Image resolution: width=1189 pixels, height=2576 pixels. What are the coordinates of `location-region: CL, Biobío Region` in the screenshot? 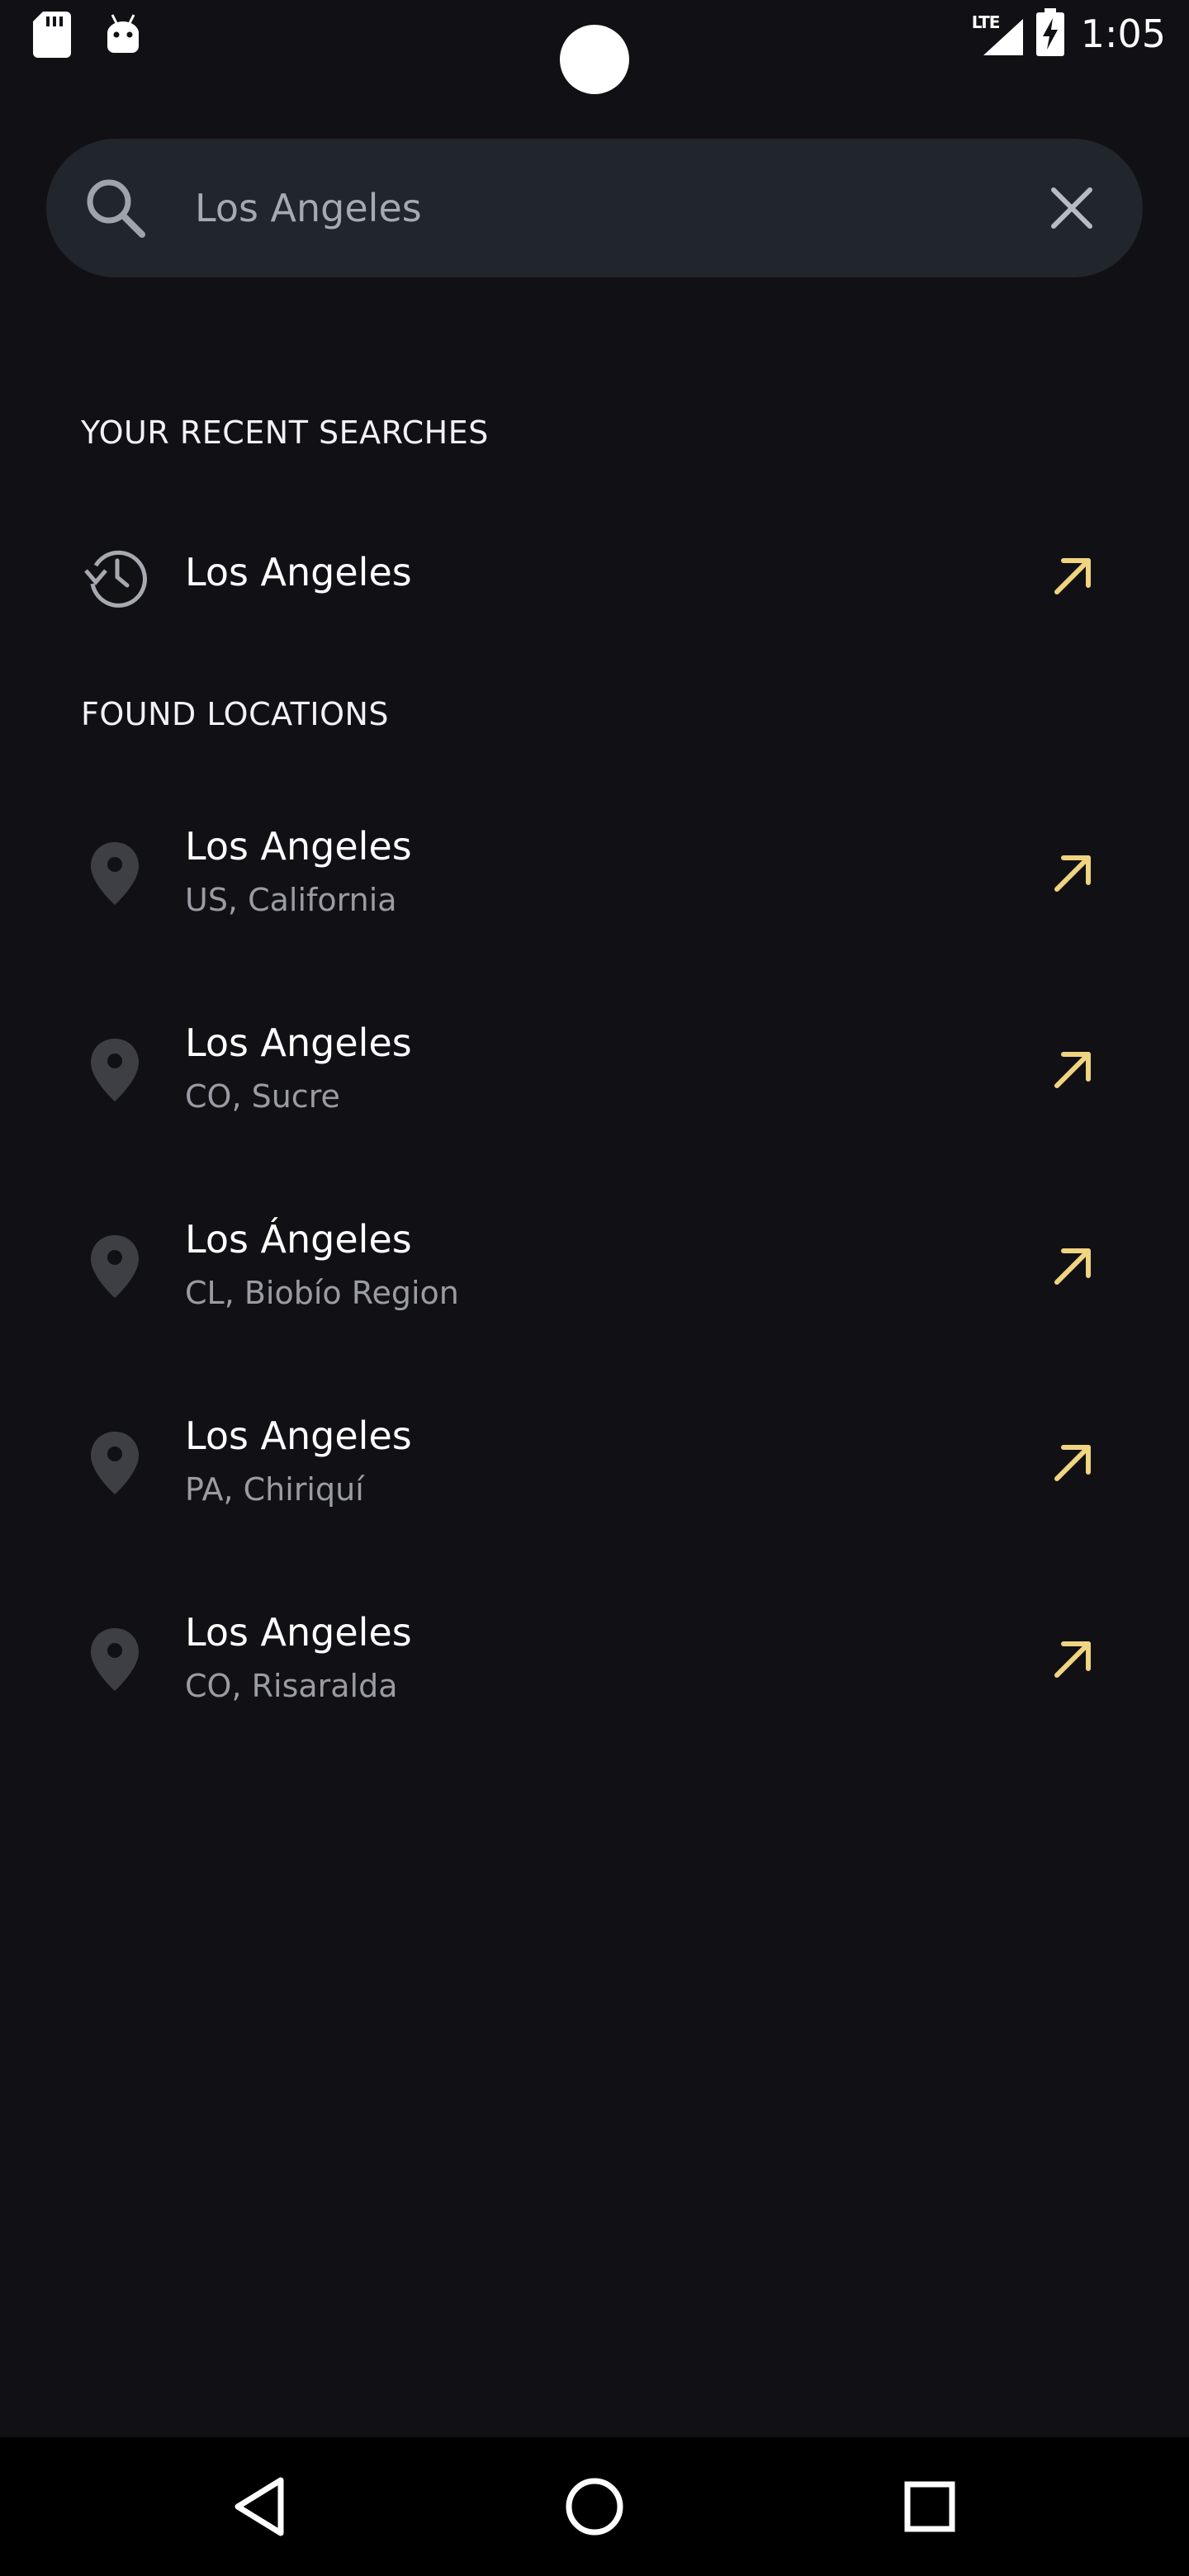 It's located at (322, 1293).